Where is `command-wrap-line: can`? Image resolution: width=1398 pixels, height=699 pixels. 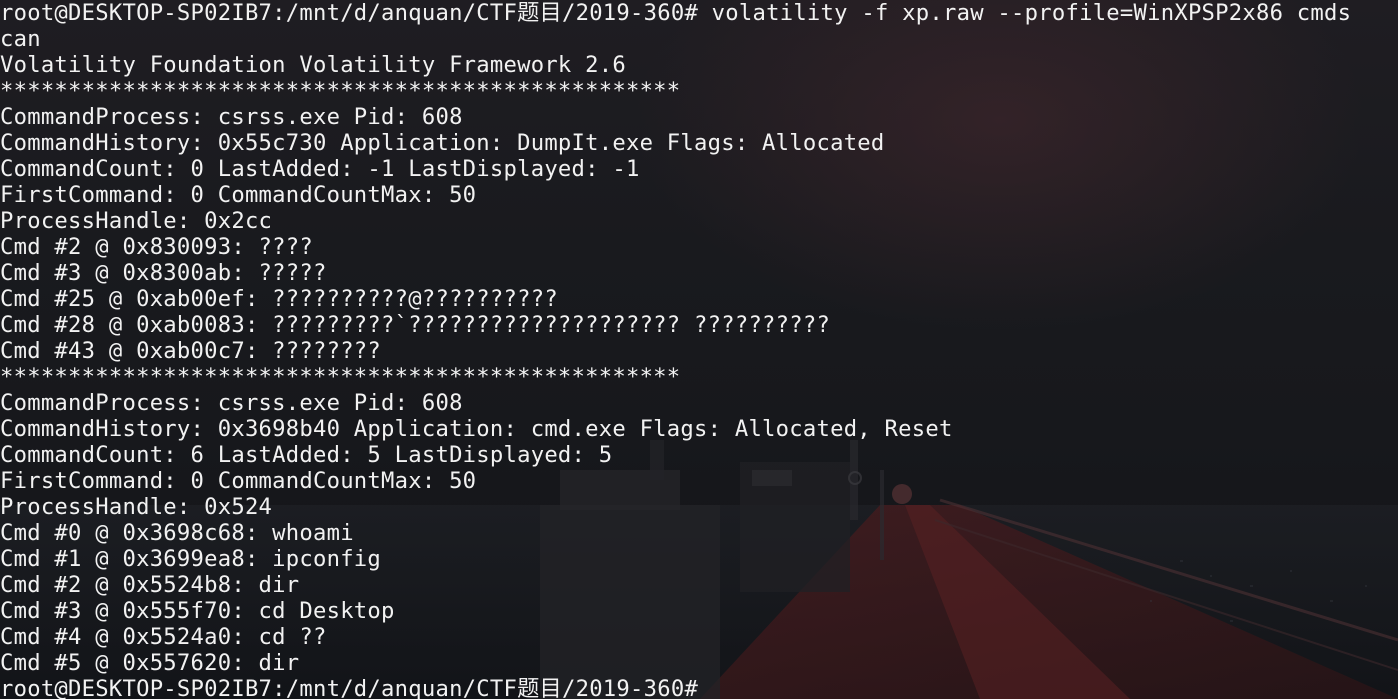 command-wrap-line: can is located at coordinates (20, 39).